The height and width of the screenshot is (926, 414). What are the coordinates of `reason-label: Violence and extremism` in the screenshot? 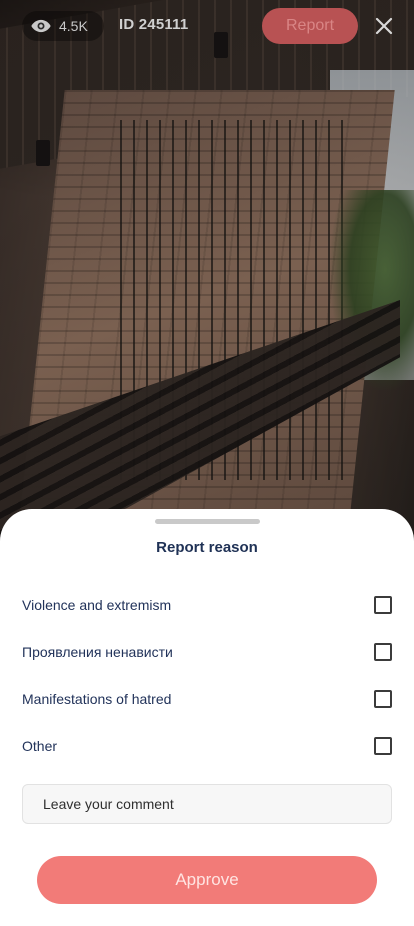 It's located at (97, 605).